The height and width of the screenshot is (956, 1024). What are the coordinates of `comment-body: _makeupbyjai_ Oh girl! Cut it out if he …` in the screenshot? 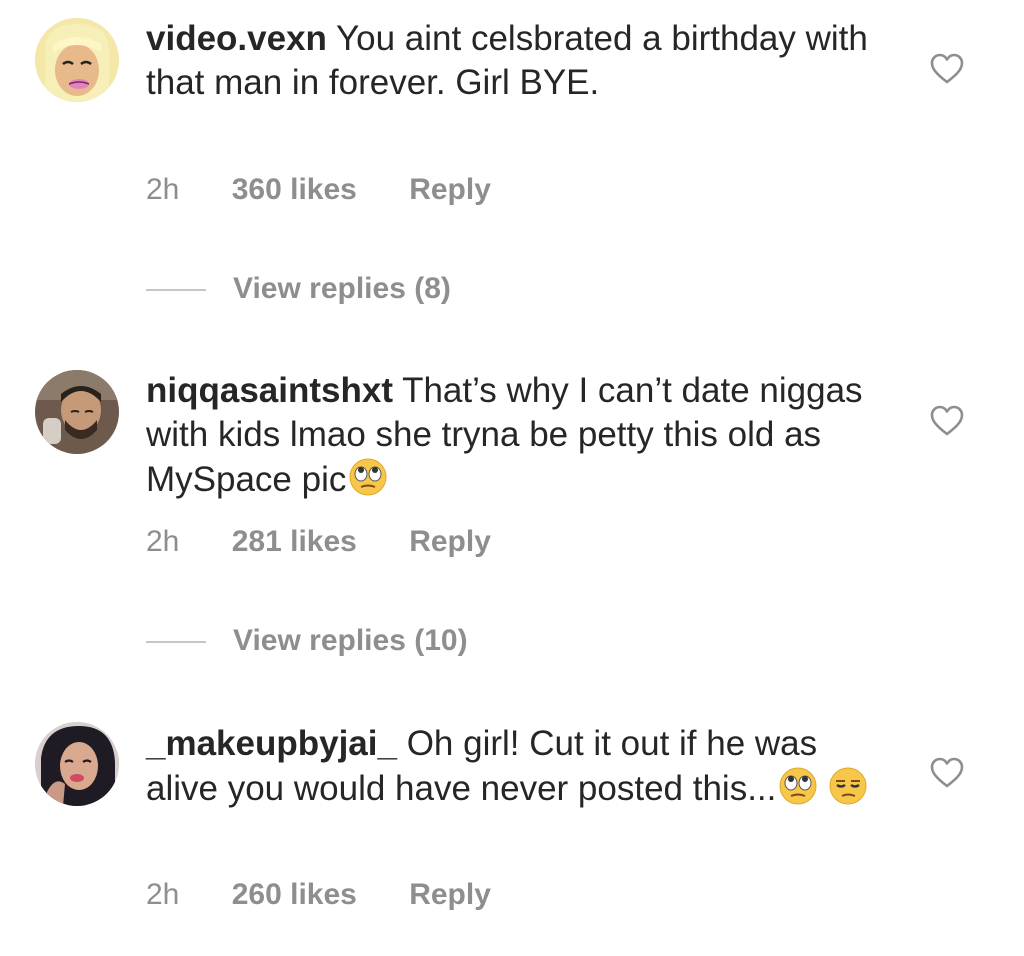 It's located at (511, 766).